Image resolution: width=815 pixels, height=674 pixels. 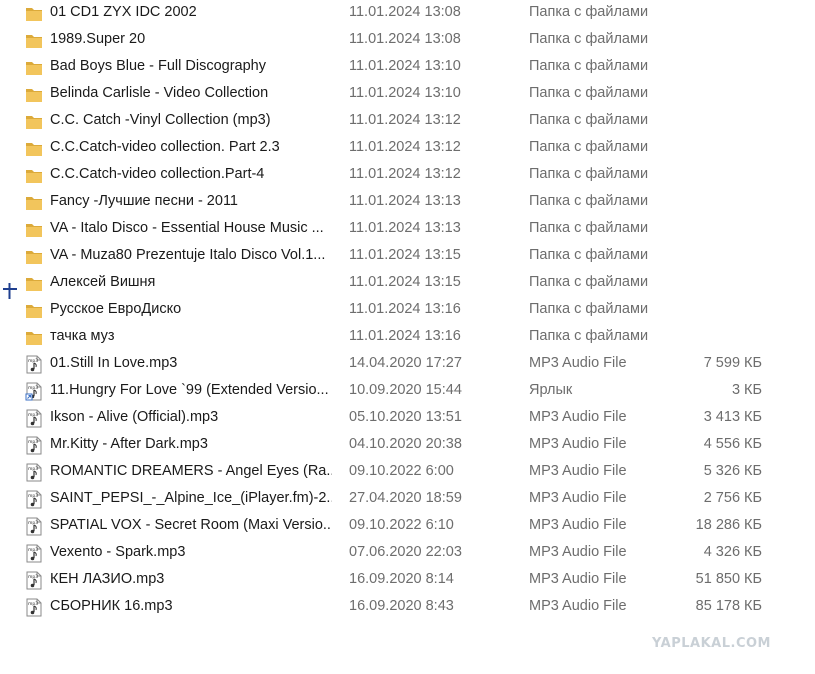 What do you see at coordinates (98, 39) in the screenshot?
I see `file-name: 1989.Super 20` at bounding box center [98, 39].